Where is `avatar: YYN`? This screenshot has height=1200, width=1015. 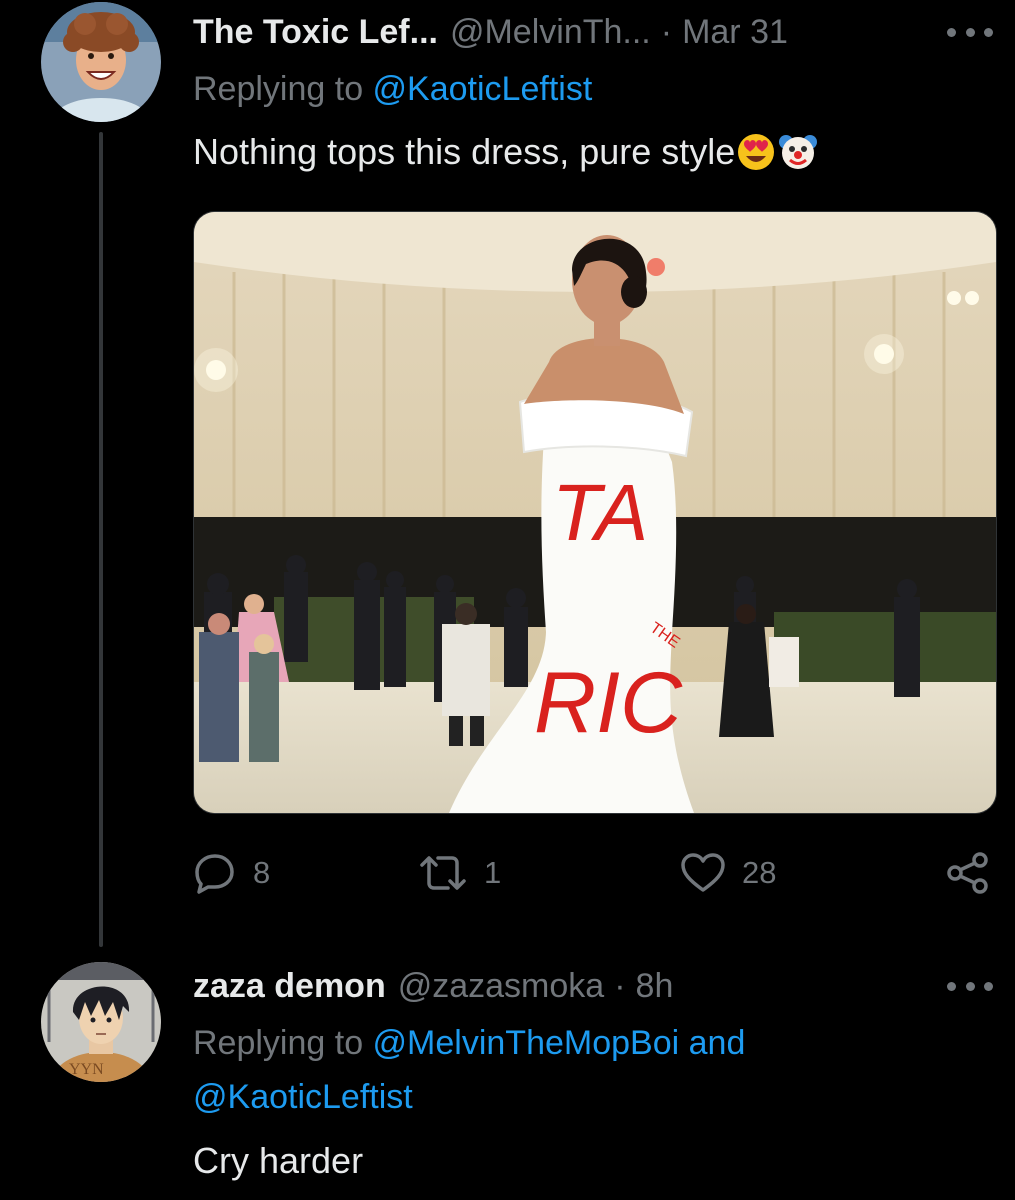 avatar: YYN is located at coordinates (101, 1022).